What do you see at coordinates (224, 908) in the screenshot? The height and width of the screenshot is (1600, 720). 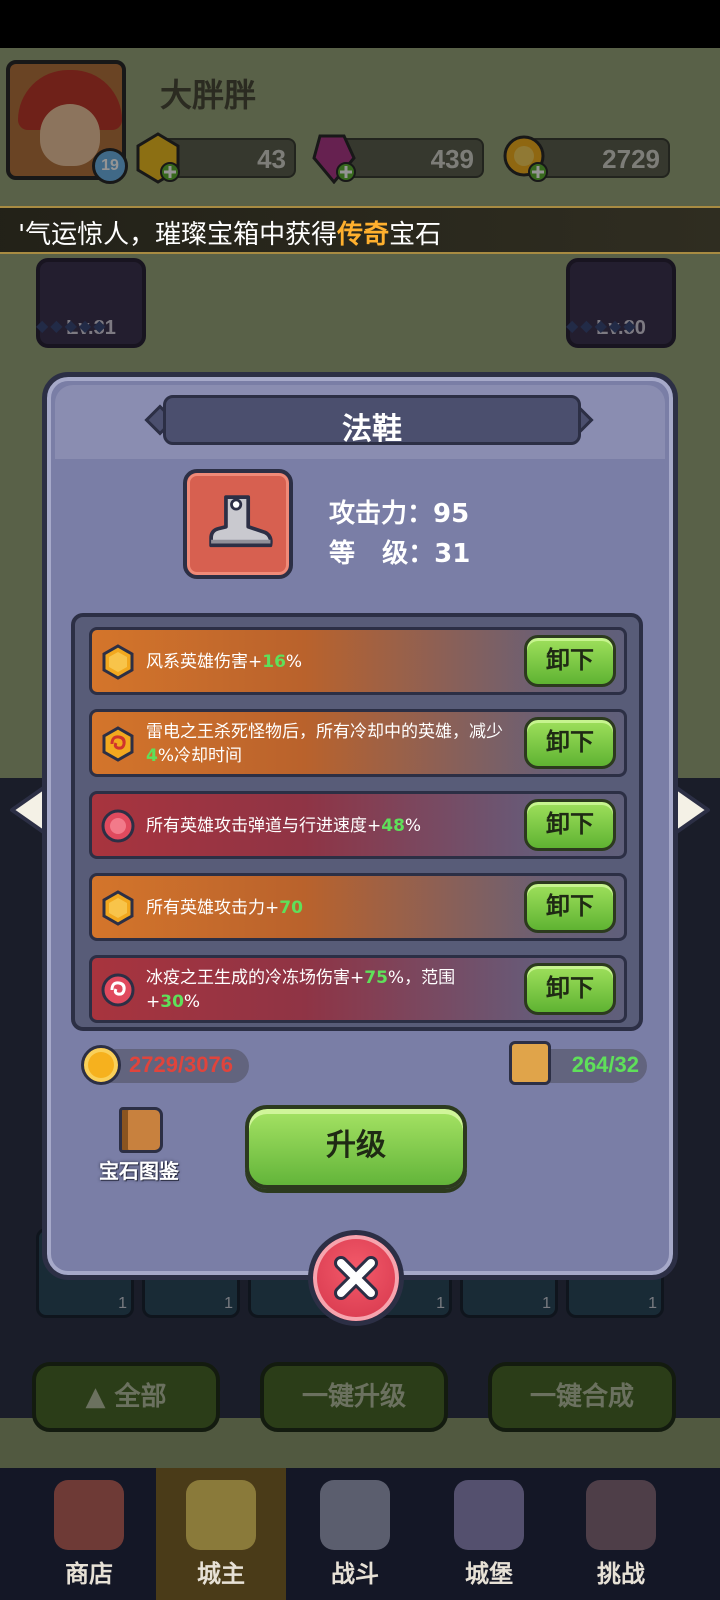 I see `gem-effect-text: 所有英雄攻击力+70` at bounding box center [224, 908].